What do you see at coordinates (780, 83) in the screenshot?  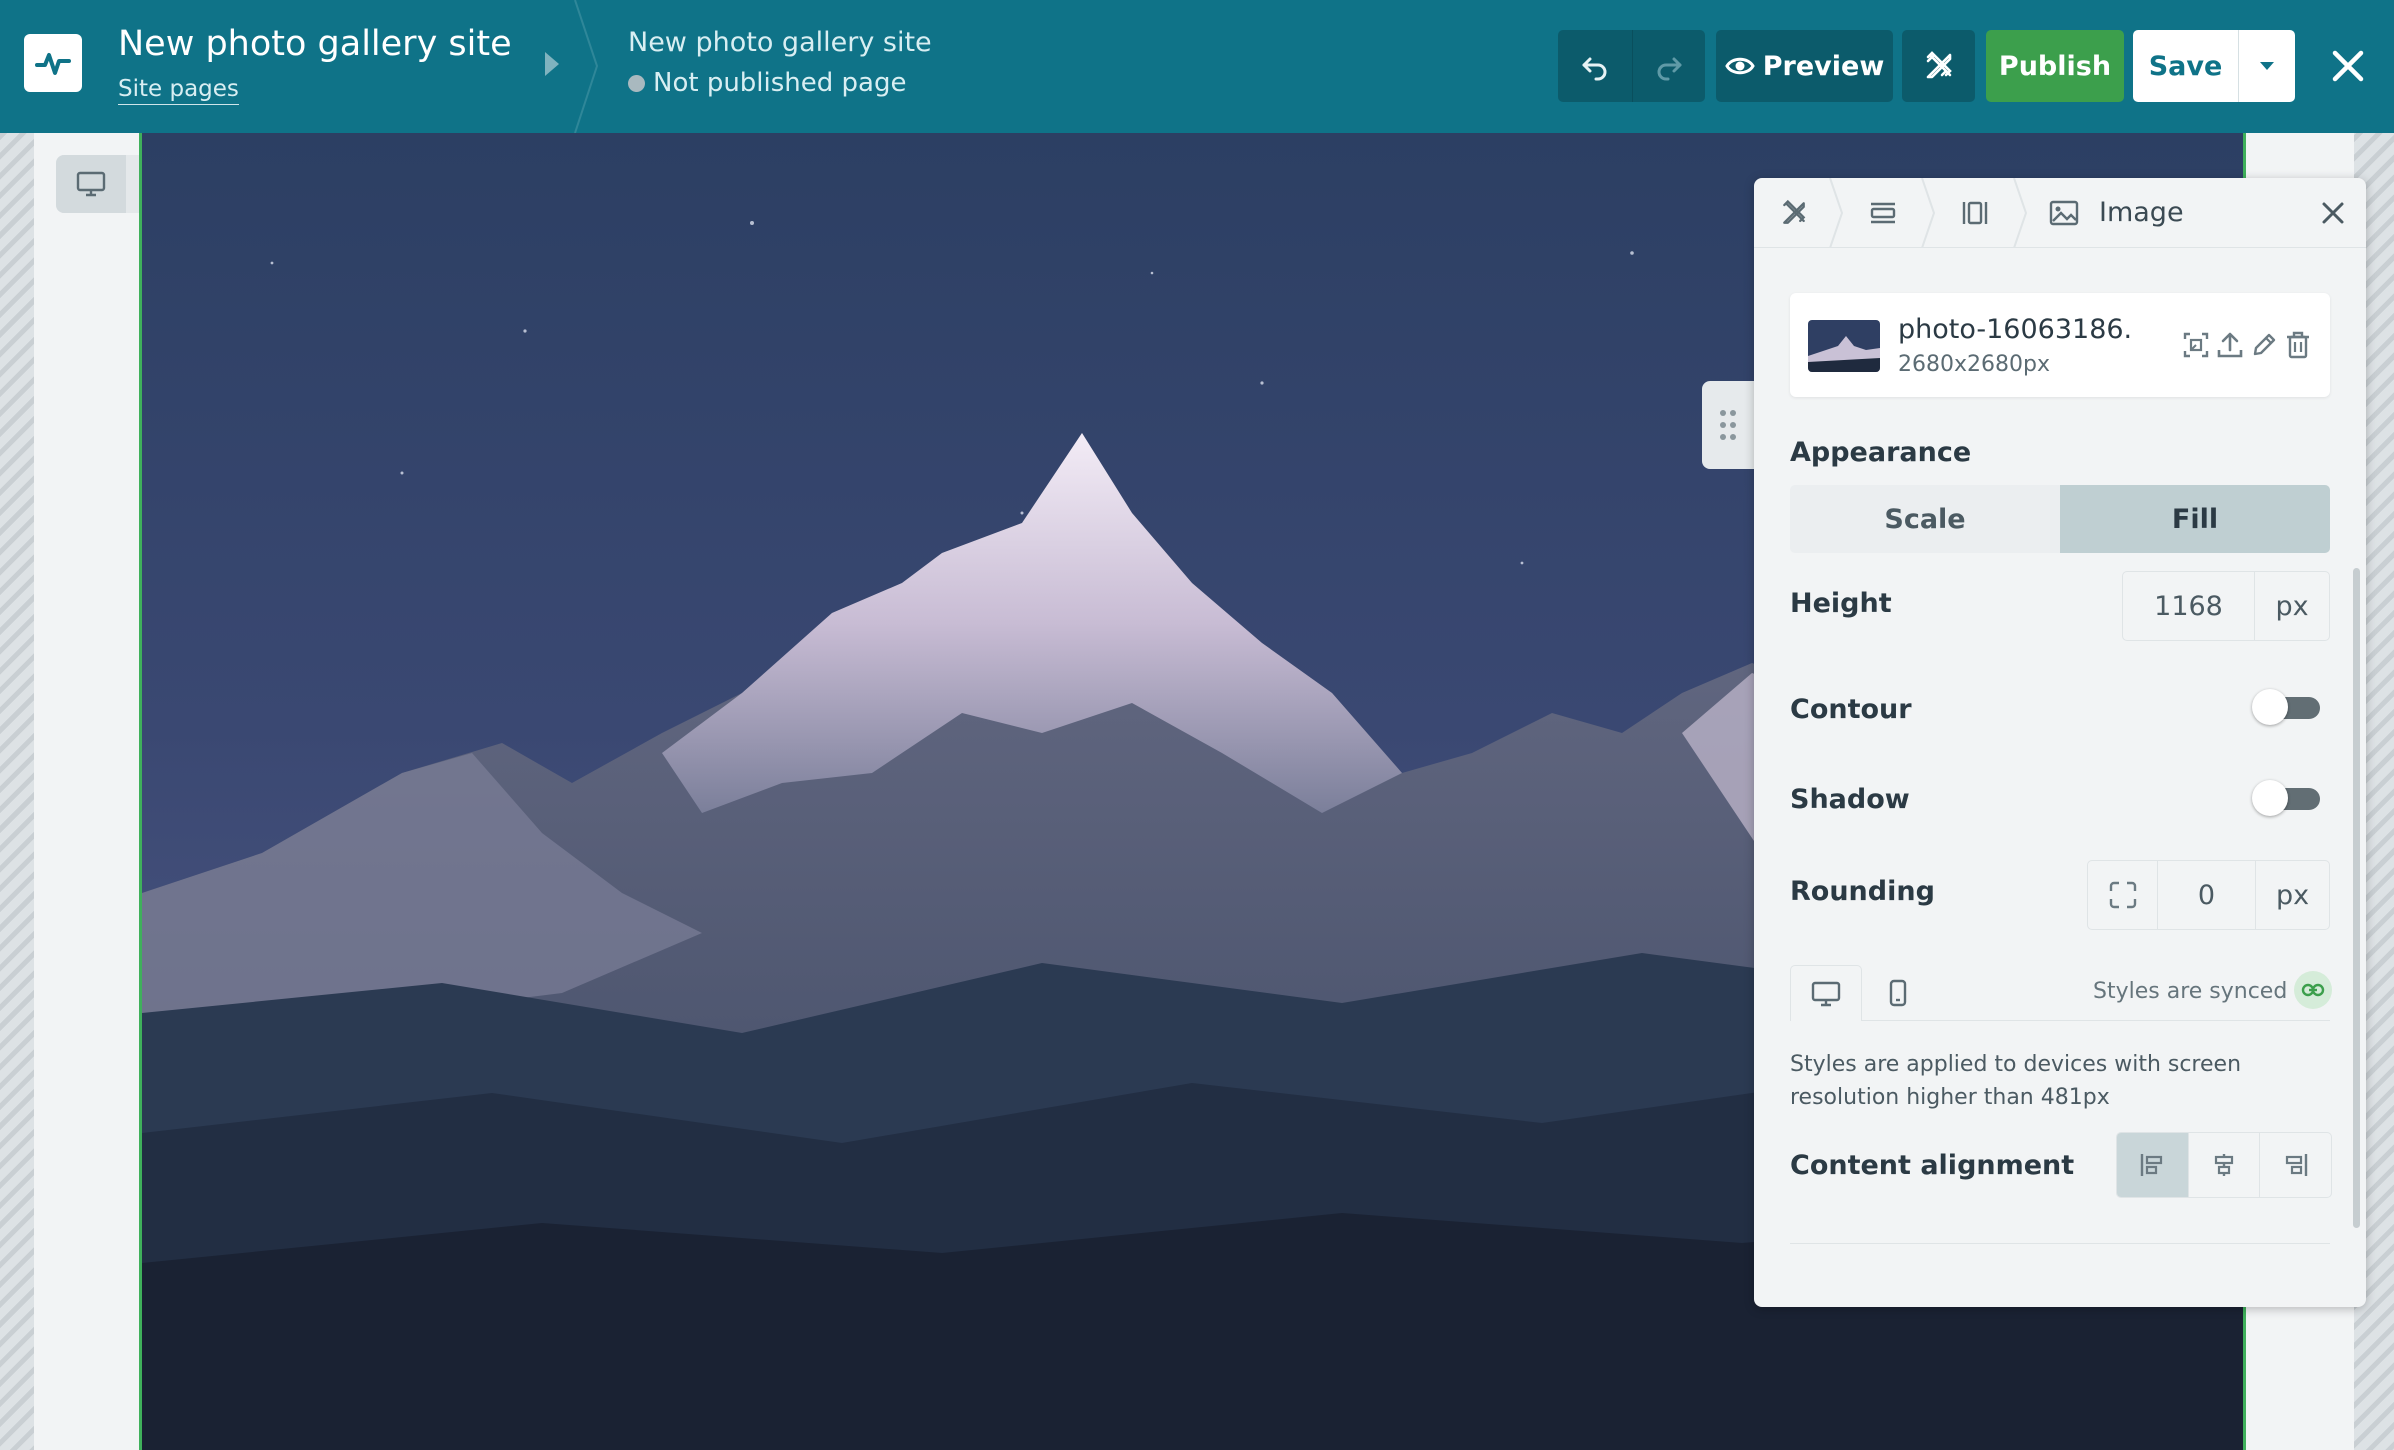 I see `page-status-text: Not published page` at bounding box center [780, 83].